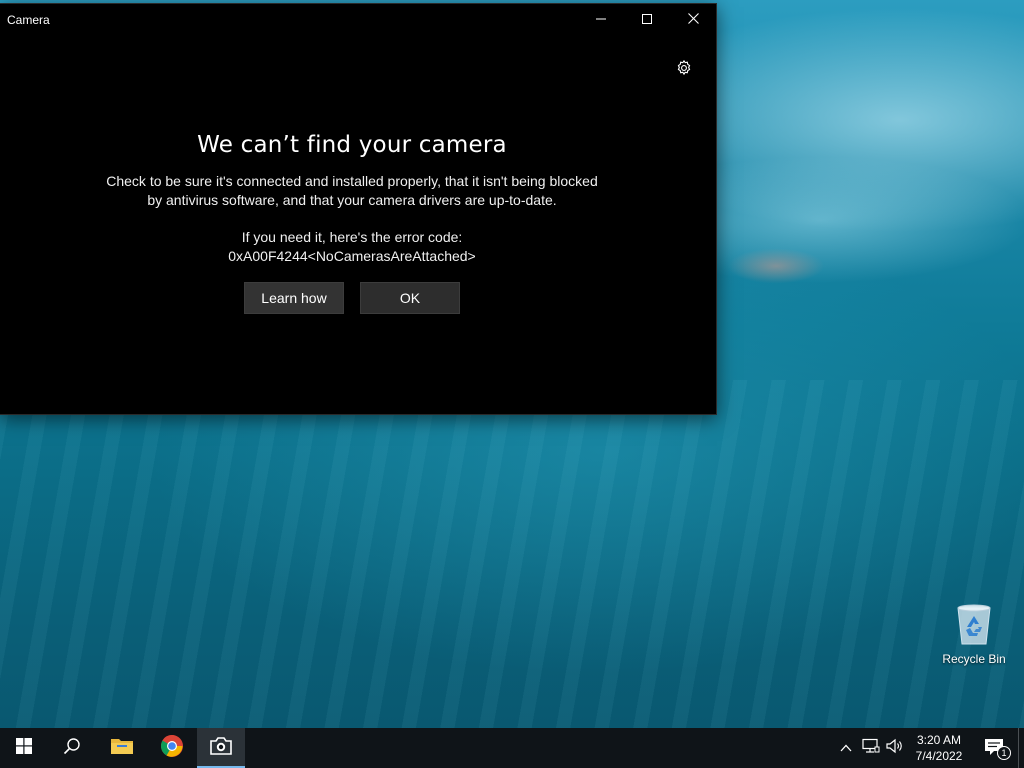  What do you see at coordinates (939, 740) in the screenshot?
I see `clock-time: 3:20 AM` at bounding box center [939, 740].